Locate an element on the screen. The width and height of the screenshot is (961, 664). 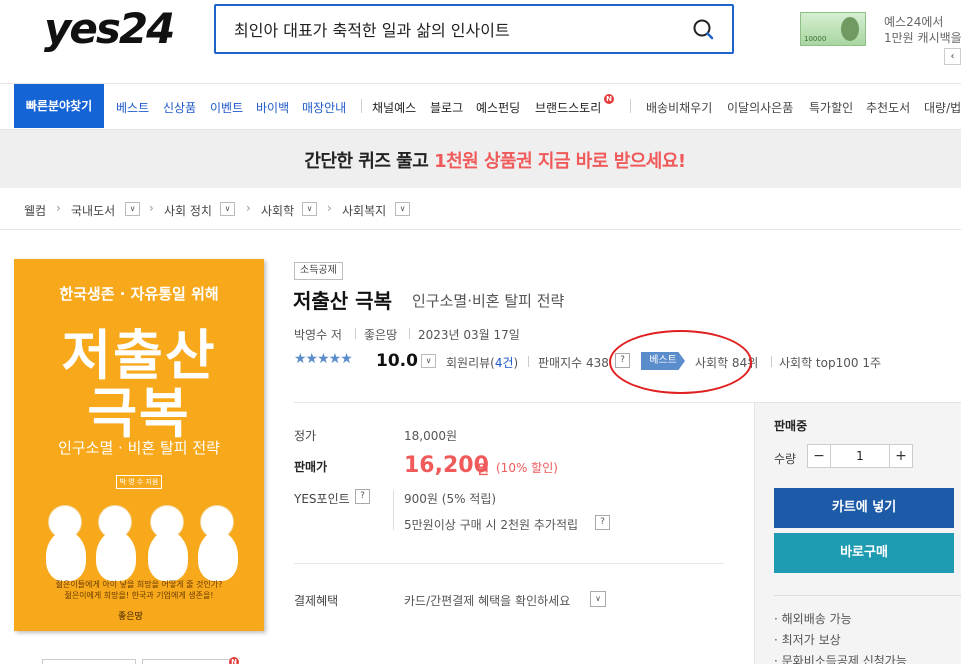
nav-best: 베스트 is located at coordinates (132, 107).